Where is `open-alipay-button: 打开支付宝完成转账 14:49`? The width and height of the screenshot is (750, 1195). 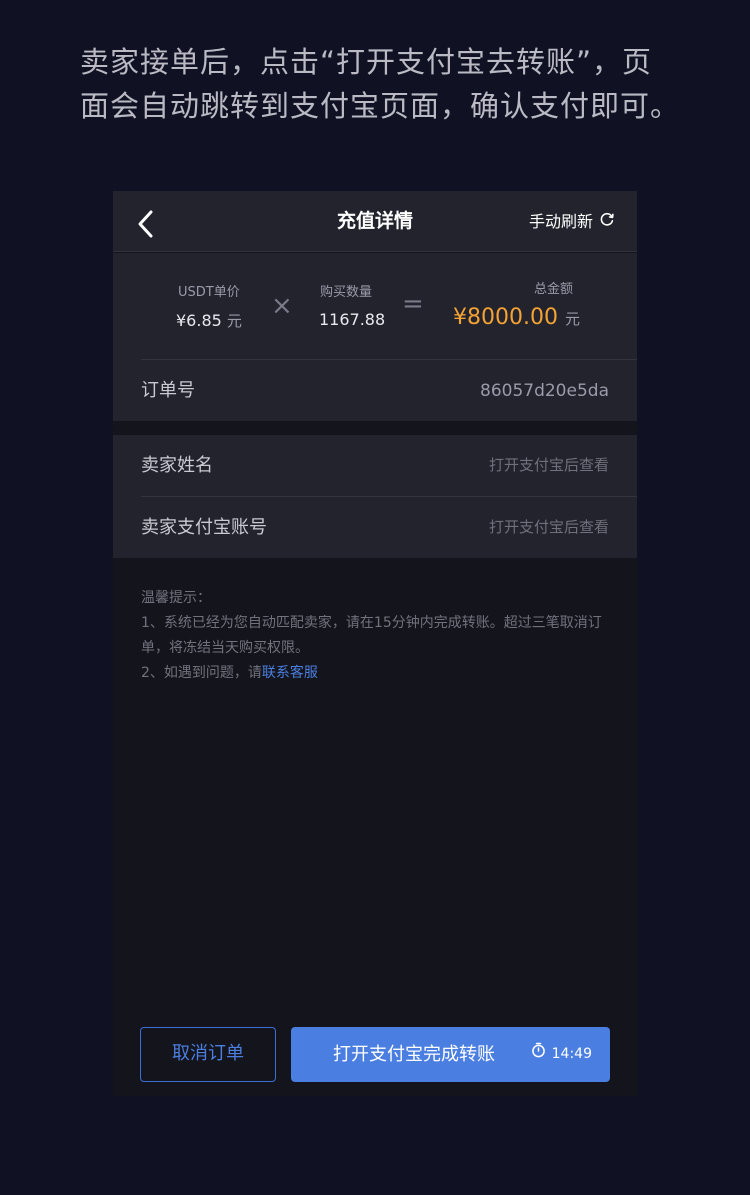
open-alipay-button: 打开支付宝完成转账 14:49 is located at coordinates (450, 1054).